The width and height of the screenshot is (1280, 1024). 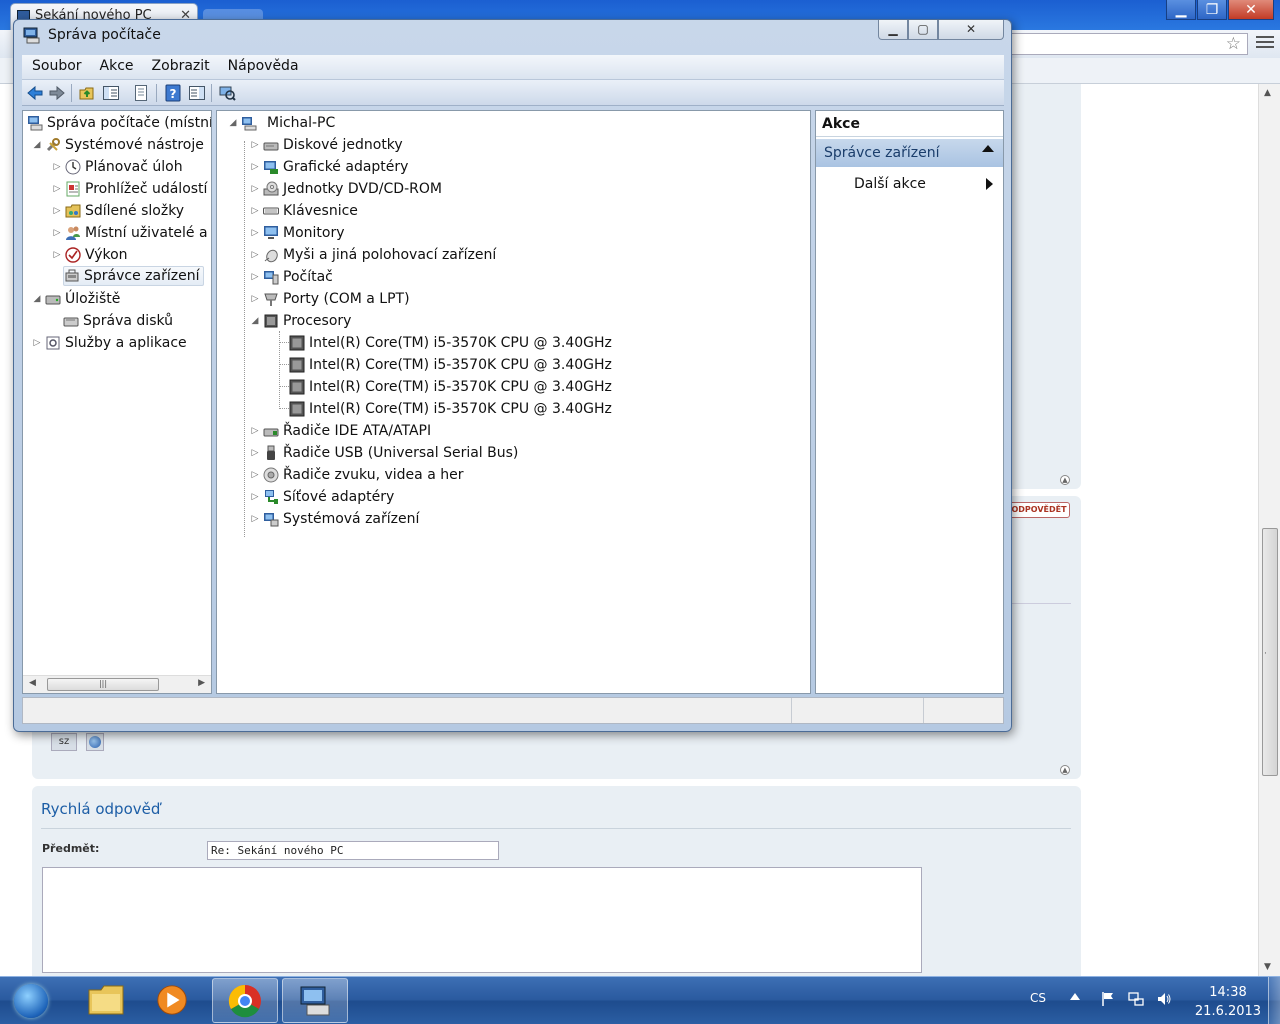 I want to click on device-category: ▷ Síťové adaptéry, so click(x=322, y=497).